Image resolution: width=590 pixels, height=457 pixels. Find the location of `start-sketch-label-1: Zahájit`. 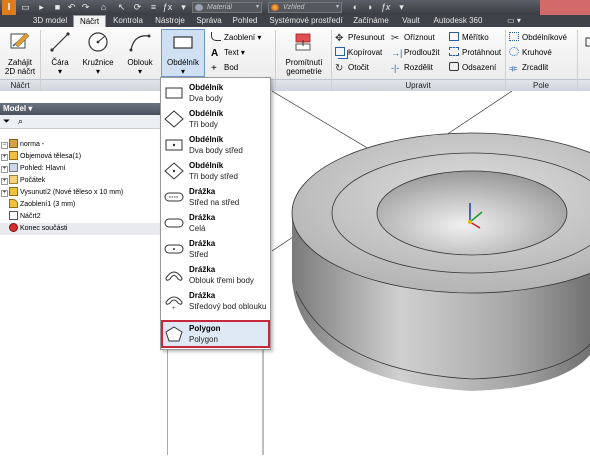

start-sketch-label-1: Zahájit is located at coordinates (19, 62).